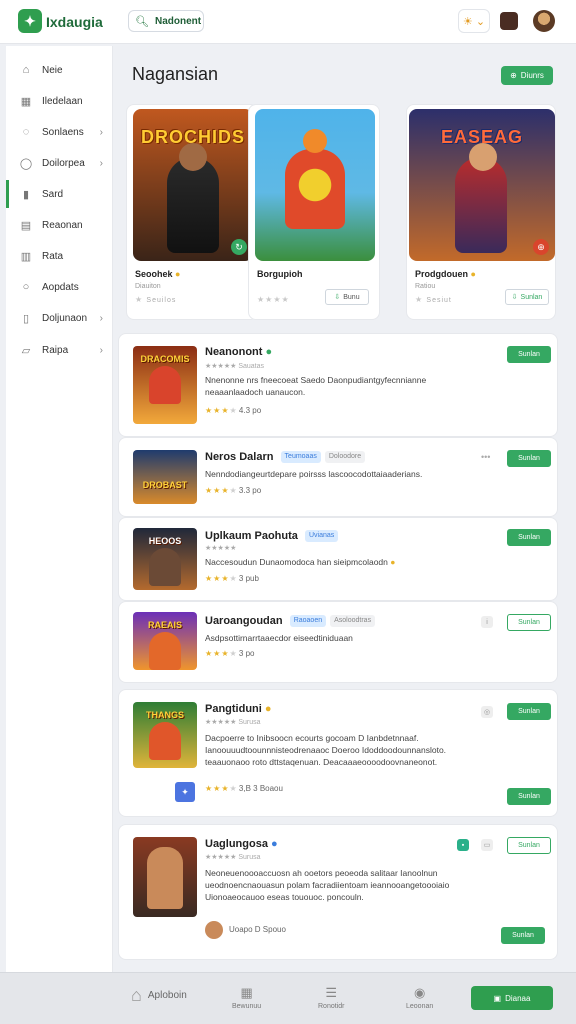 The image size is (576, 1024). I want to click on info-icon: ◎, so click(487, 712).